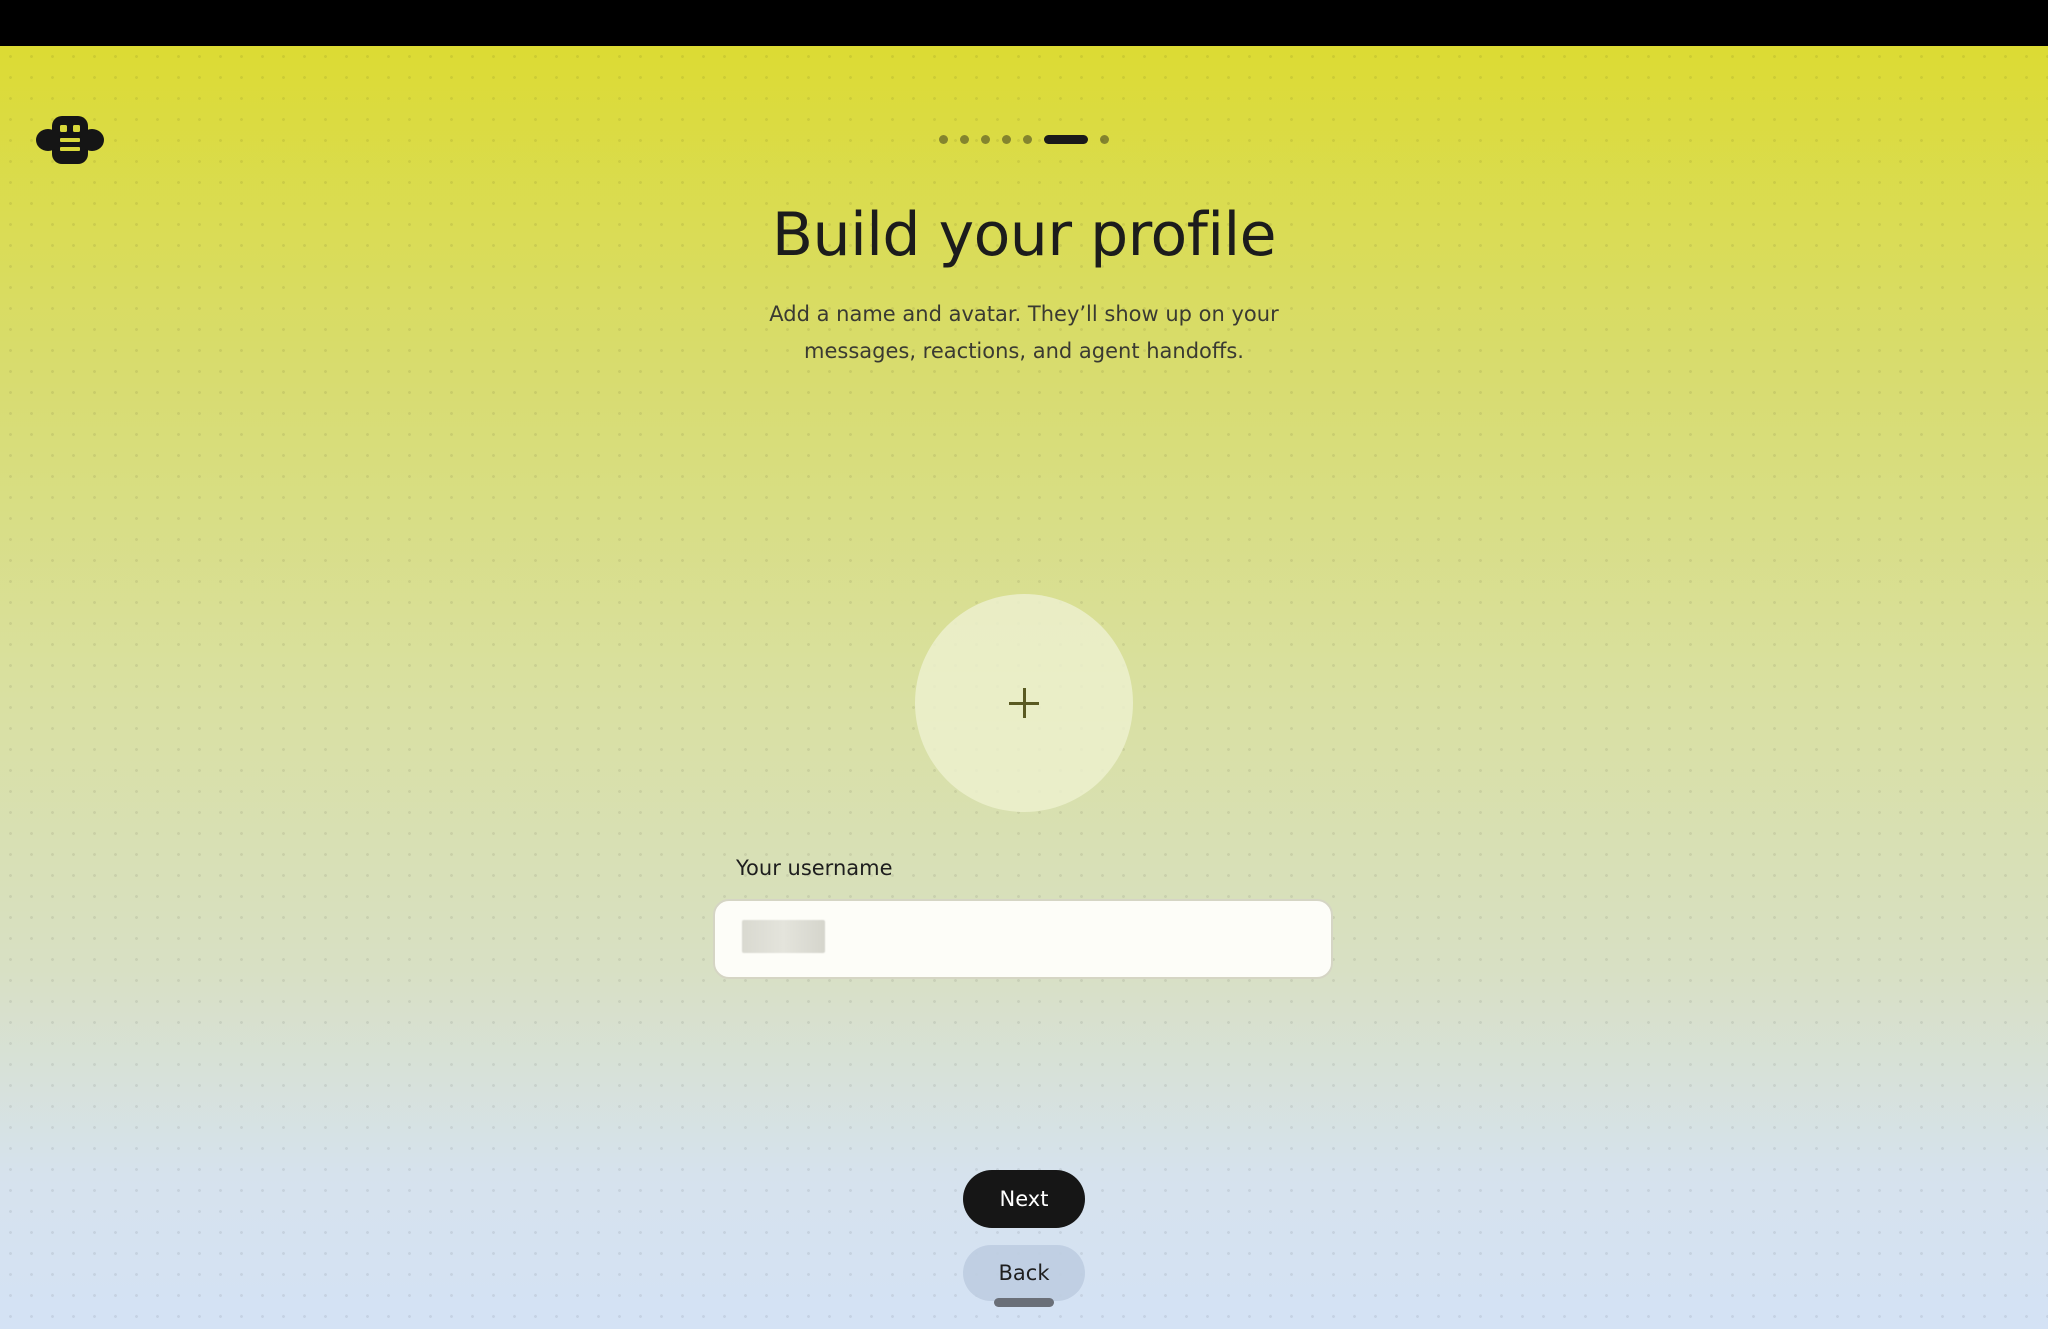 Image resolution: width=2048 pixels, height=1329 pixels. I want to click on back-button: Back, so click(1024, 1273).